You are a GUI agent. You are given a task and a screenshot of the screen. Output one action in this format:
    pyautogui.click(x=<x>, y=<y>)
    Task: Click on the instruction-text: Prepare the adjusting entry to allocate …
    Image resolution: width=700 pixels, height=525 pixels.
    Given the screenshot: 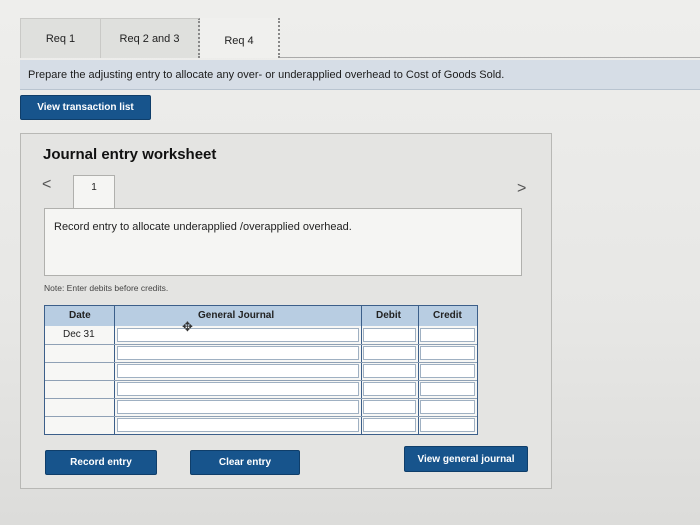 What is the action you would take?
    pyautogui.click(x=266, y=74)
    